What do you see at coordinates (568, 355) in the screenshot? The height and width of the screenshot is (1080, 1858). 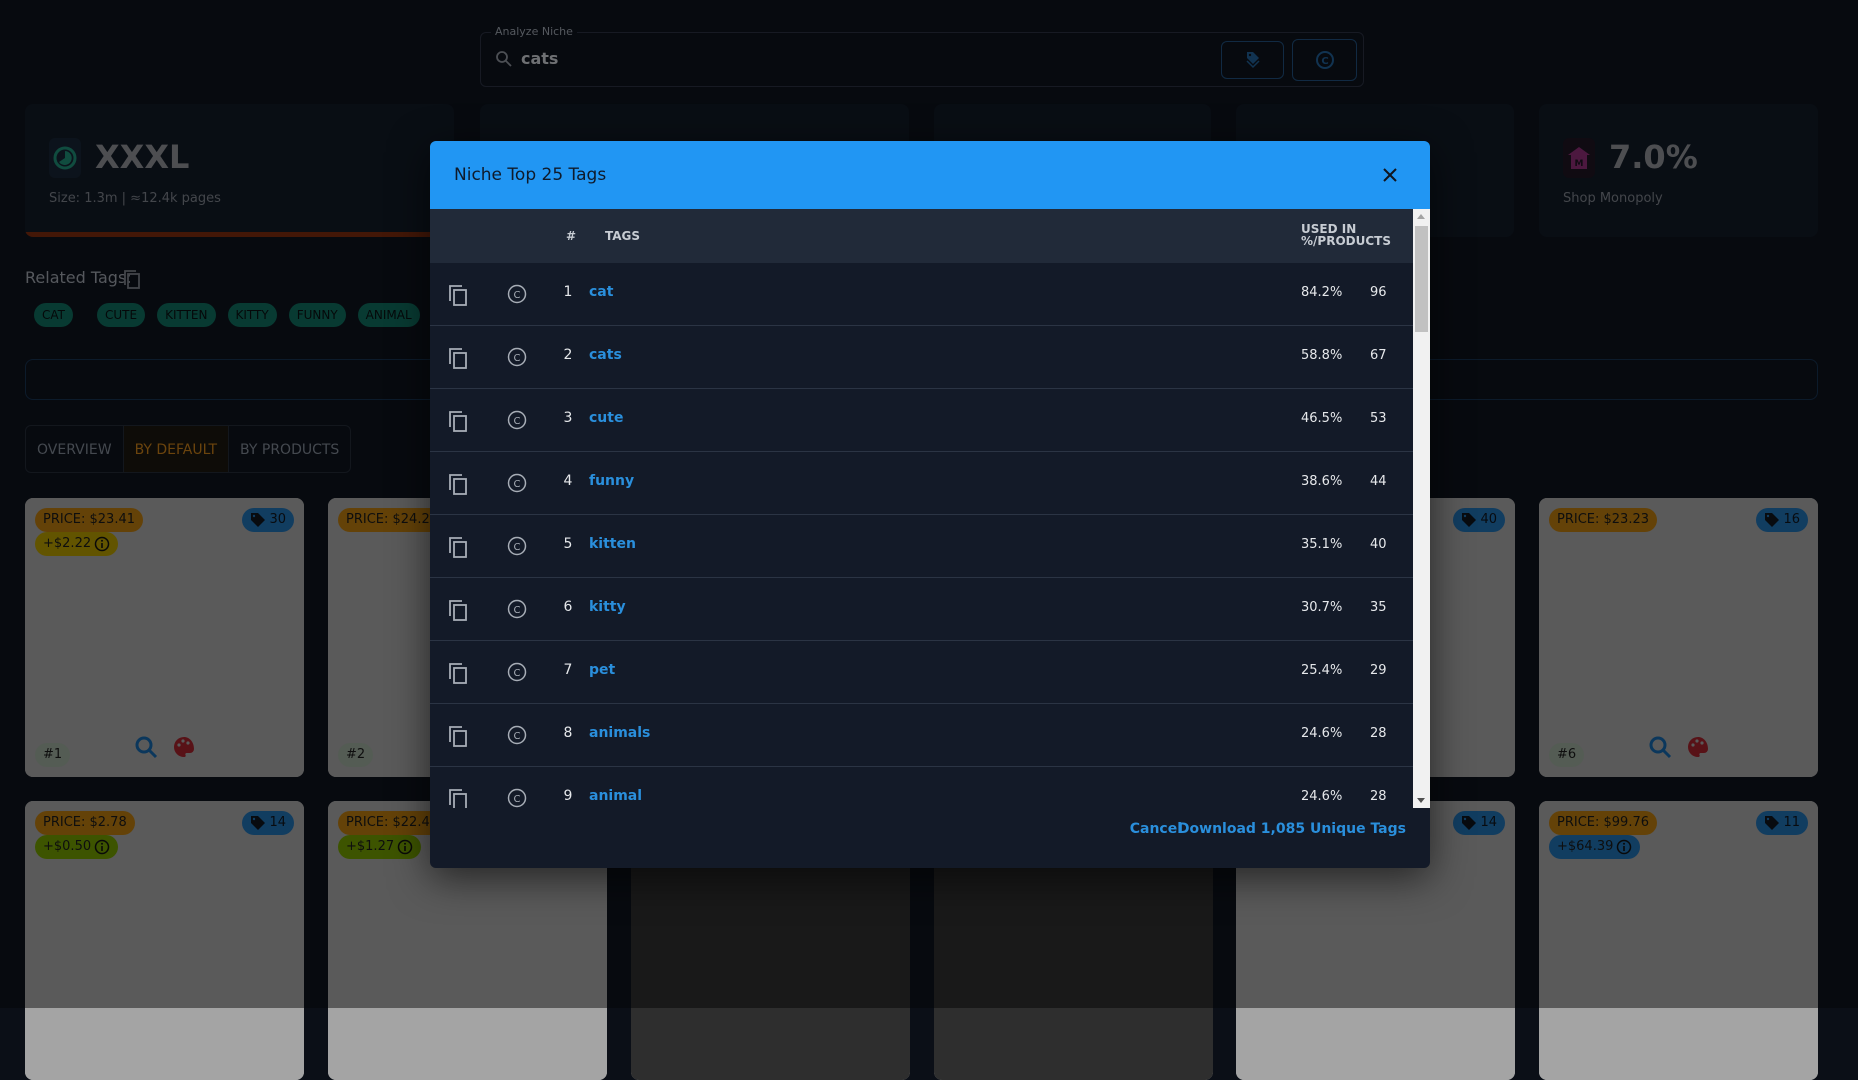 I see `row-number: 2` at bounding box center [568, 355].